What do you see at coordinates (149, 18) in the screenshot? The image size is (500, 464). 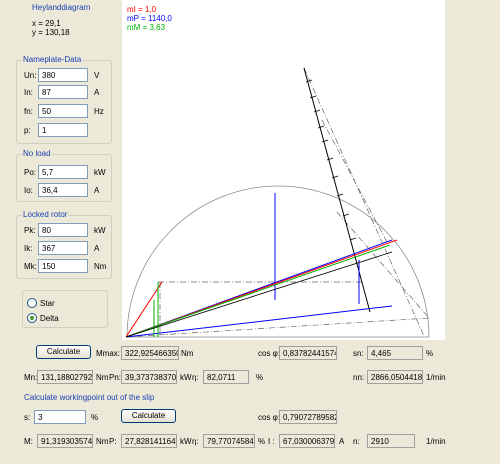 I see `legend-mp: mP = 1140,0` at bounding box center [149, 18].